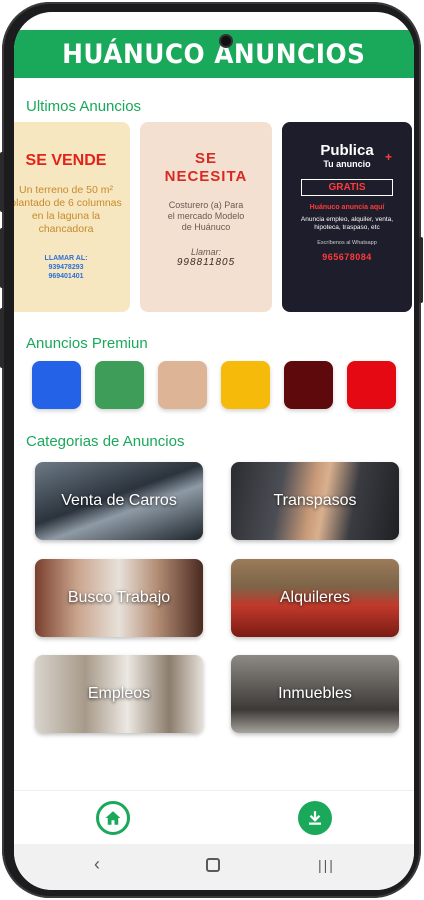 This screenshot has height=900, width=424. Describe the element at coordinates (97, 864) in the screenshot. I see `back-icon: ‹` at that location.